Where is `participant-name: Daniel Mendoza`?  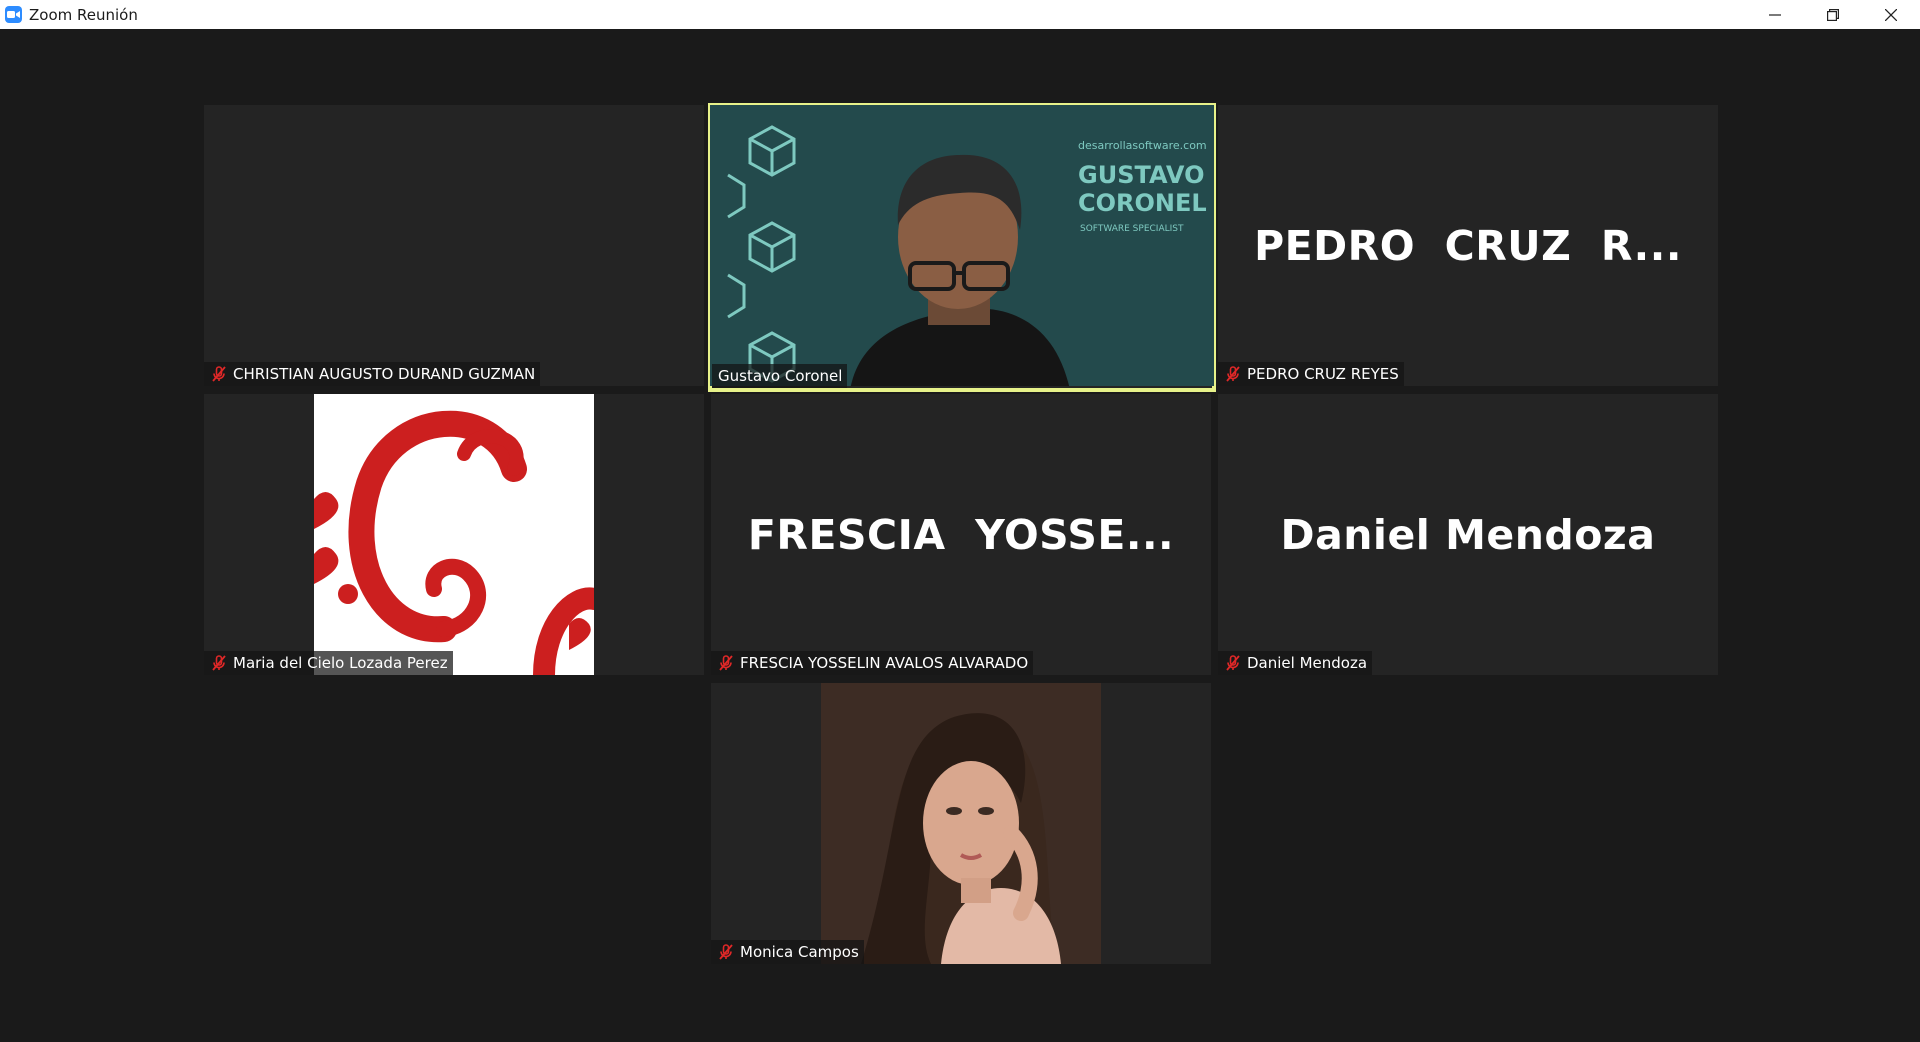
participant-name: Daniel Mendoza is located at coordinates (1307, 663).